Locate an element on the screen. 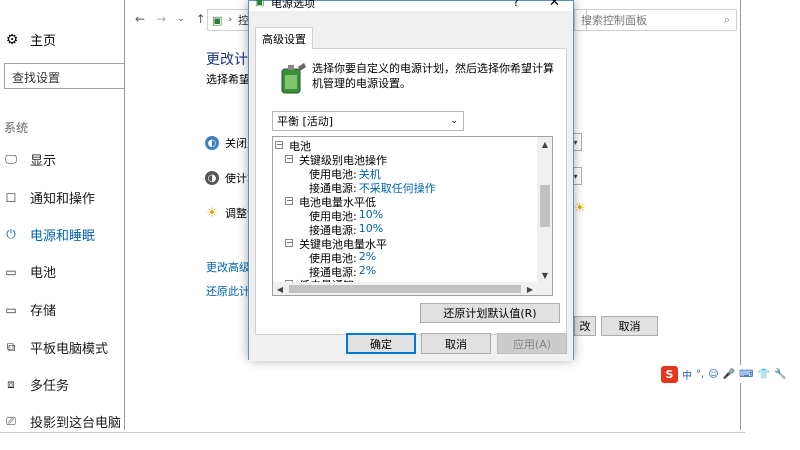 The width and height of the screenshot is (800, 450). chevron-right-icon: › is located at coordinates (230, 20).